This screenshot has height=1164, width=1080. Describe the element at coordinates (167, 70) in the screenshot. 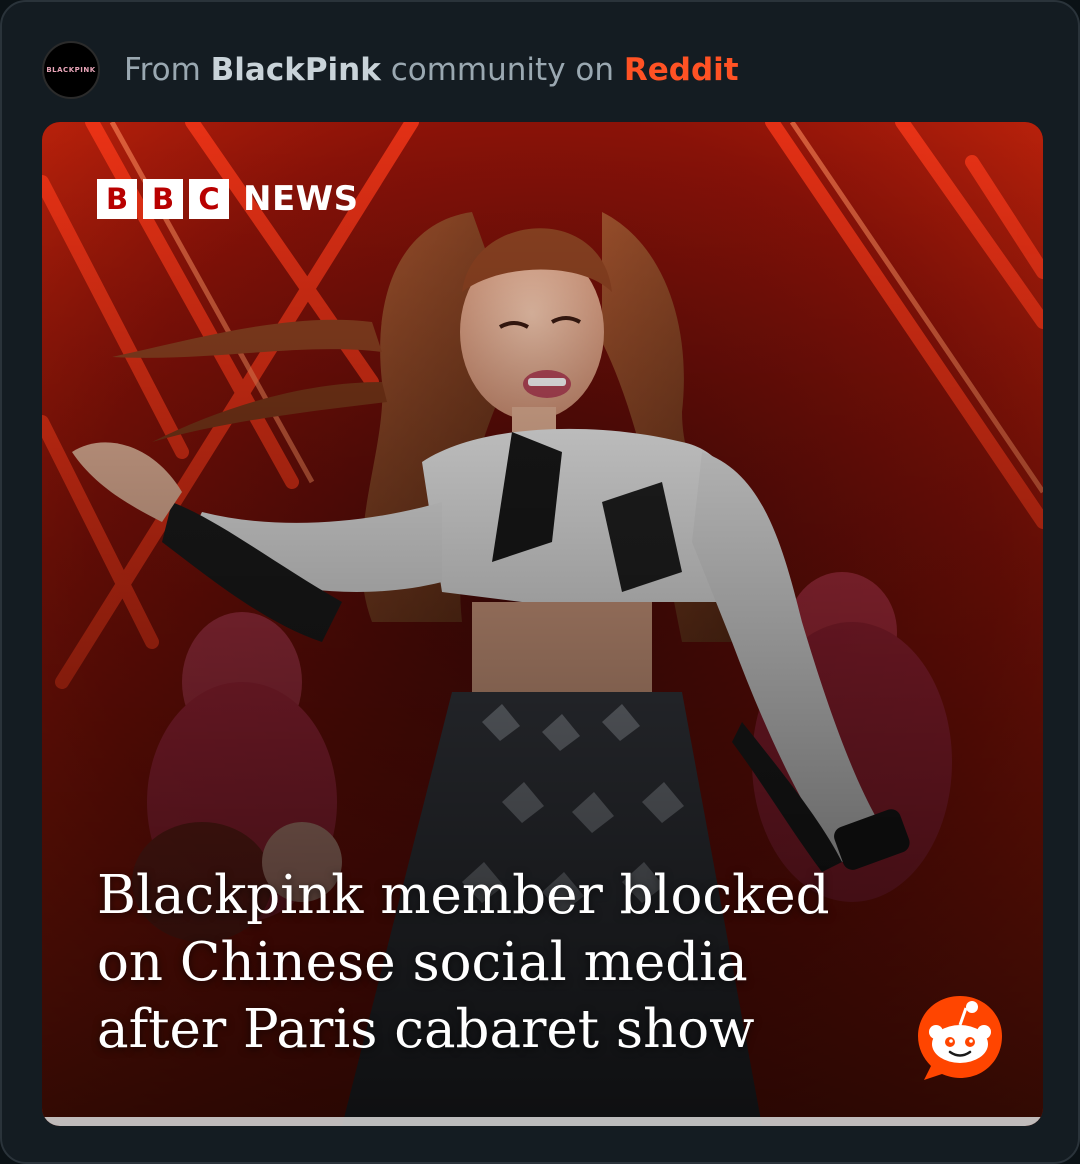

I see `source-prefix: From` at that location.